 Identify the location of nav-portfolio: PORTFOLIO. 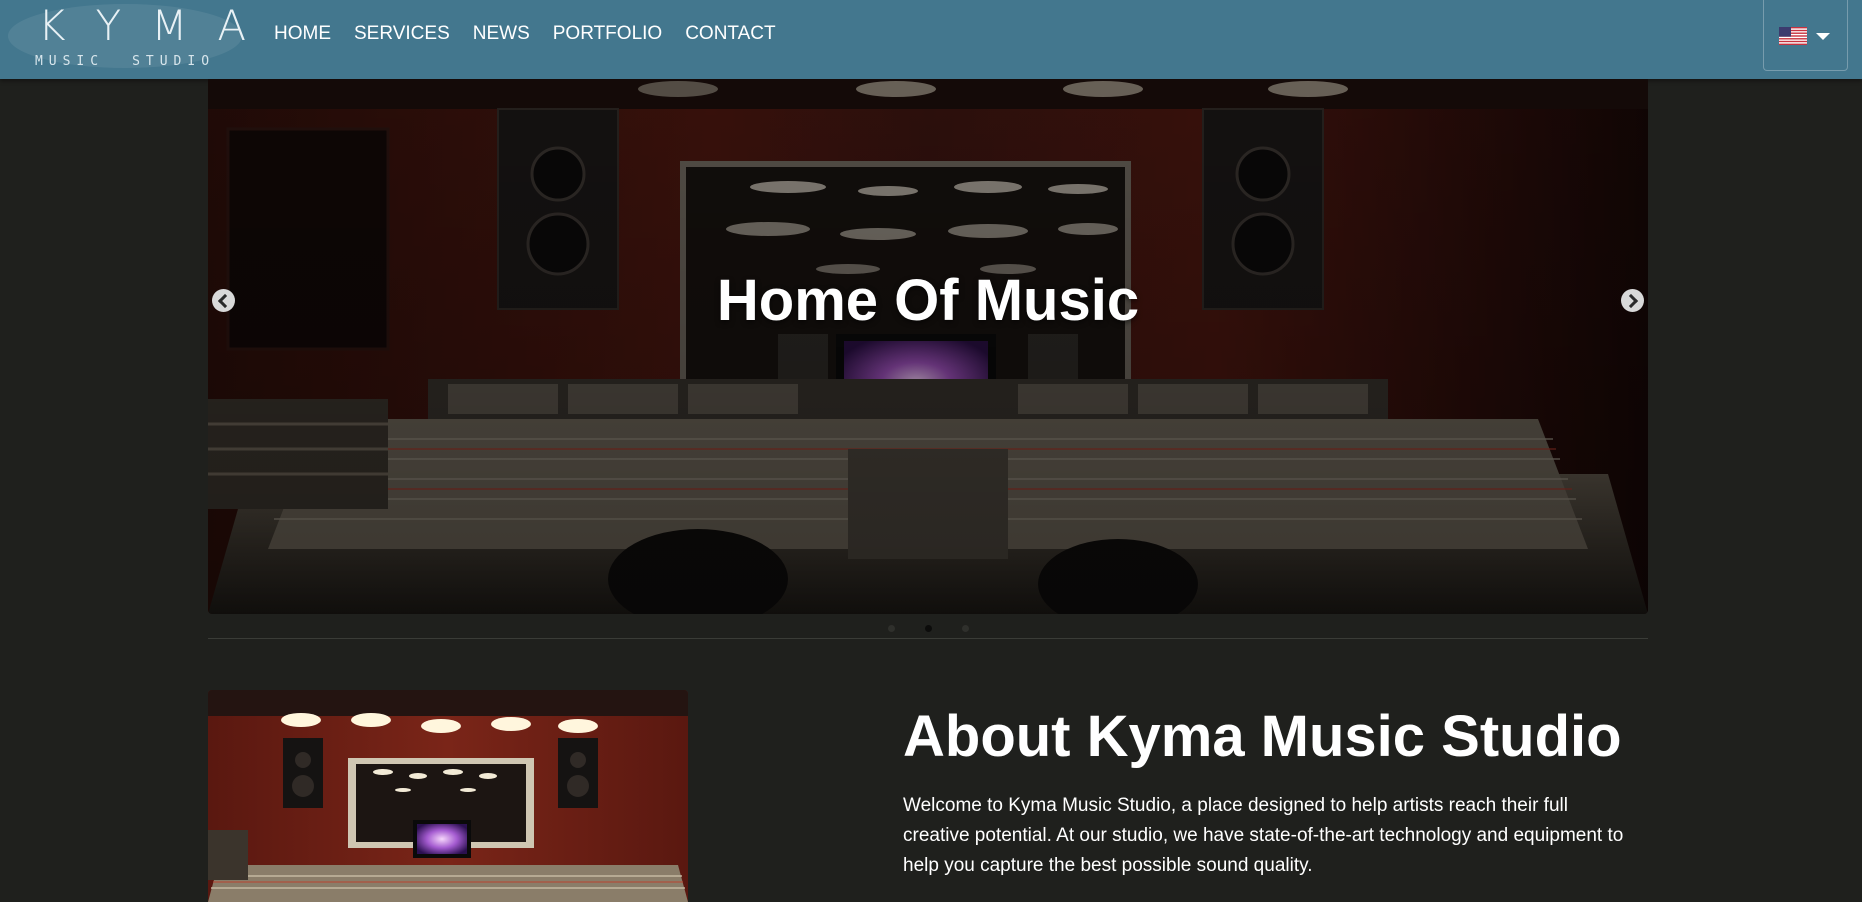
(607, 34).